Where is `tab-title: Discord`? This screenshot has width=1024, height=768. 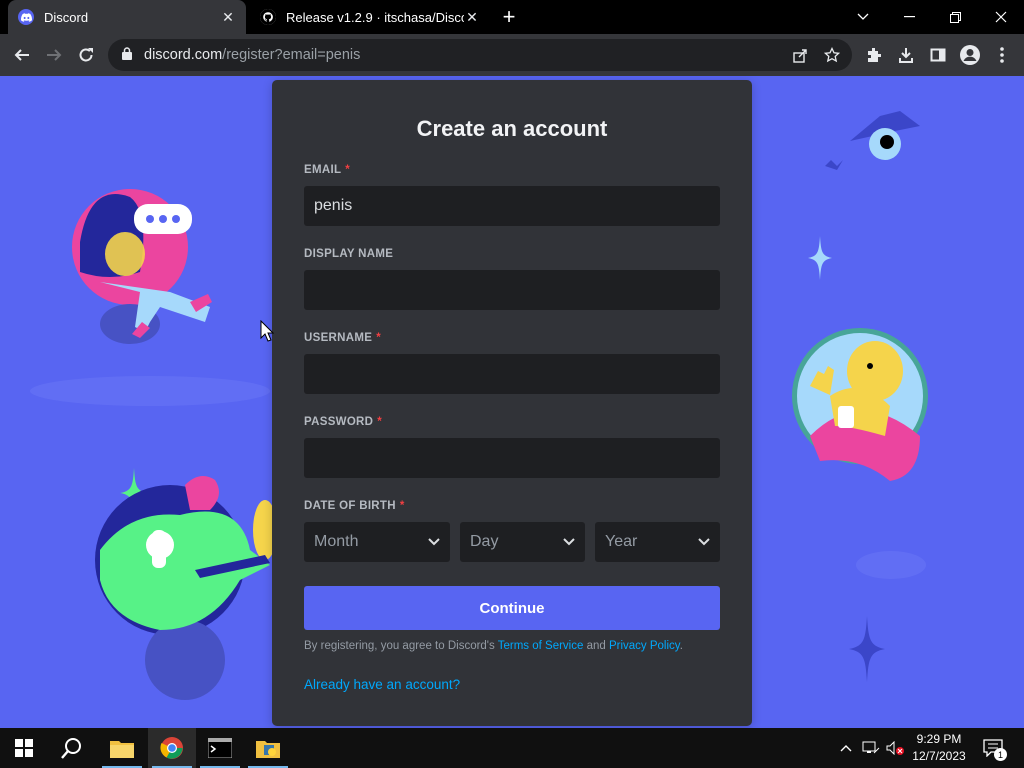
tab-title: Discord is located at coordinates (66, 17).